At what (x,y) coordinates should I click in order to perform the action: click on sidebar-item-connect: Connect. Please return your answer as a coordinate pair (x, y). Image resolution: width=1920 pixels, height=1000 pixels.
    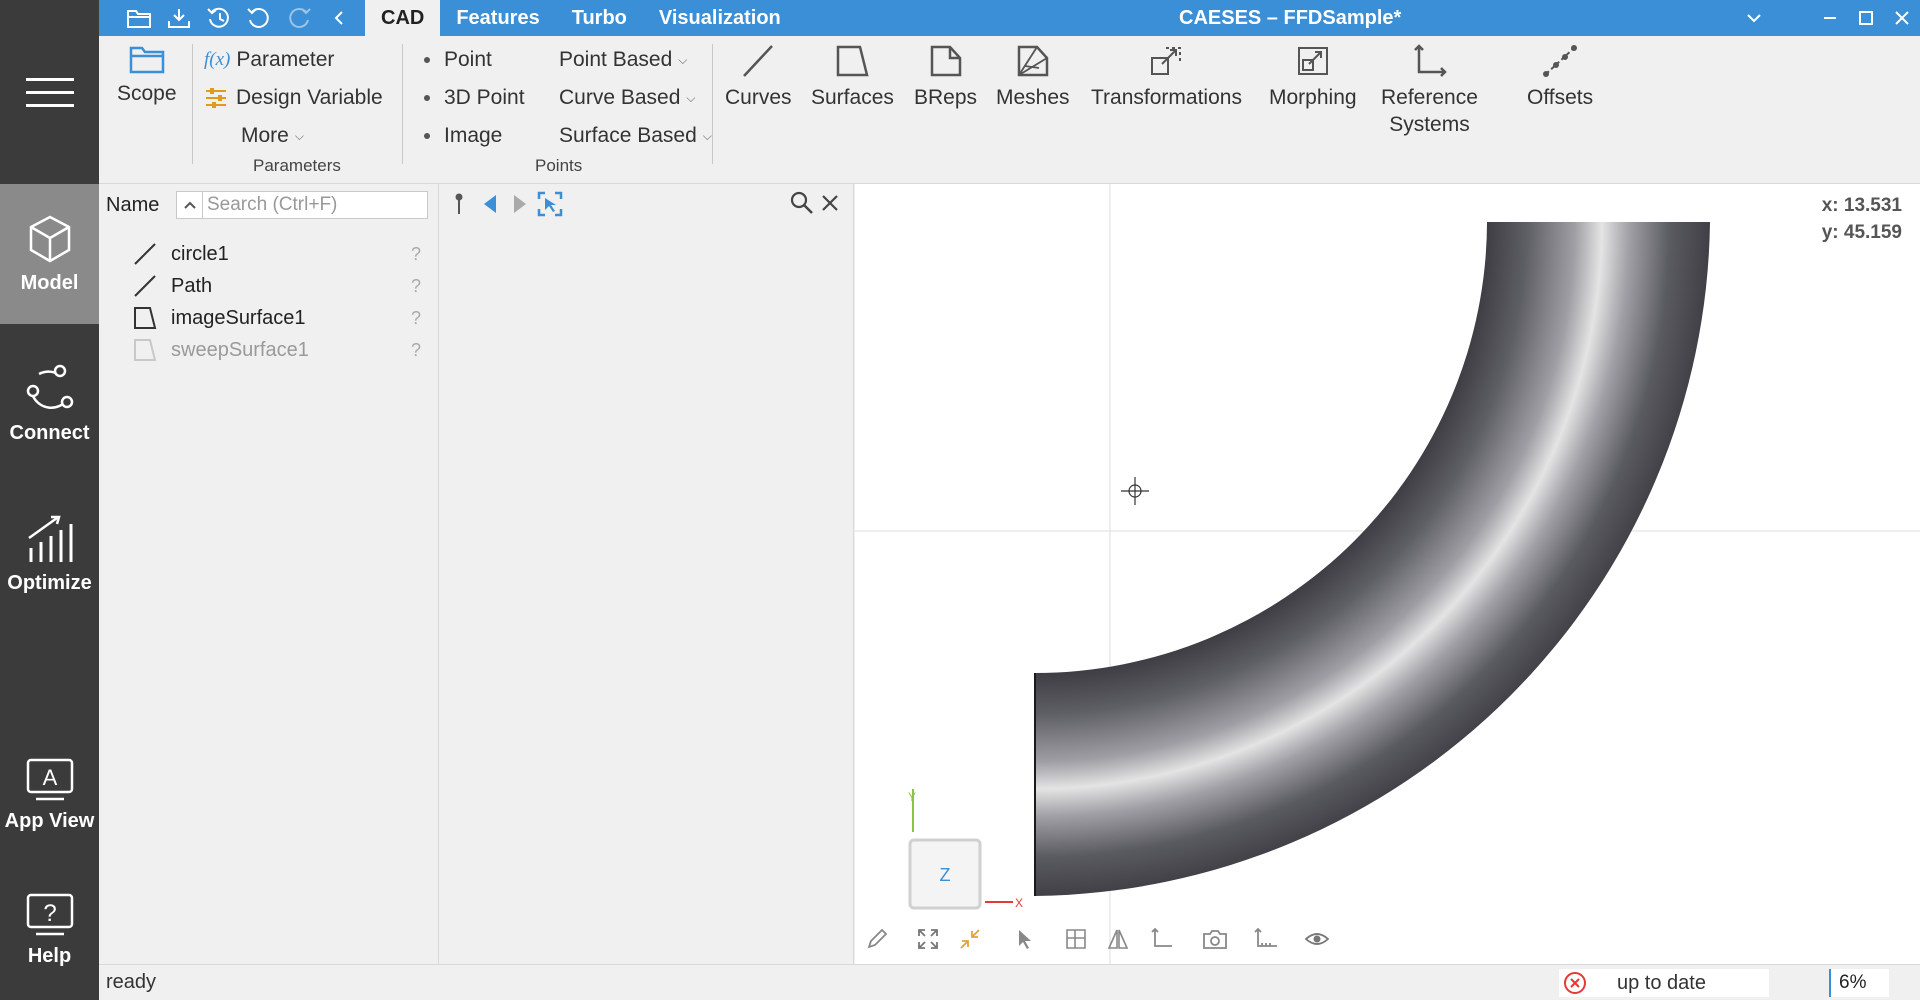
    Looking at the image, I should click on (49, 404).